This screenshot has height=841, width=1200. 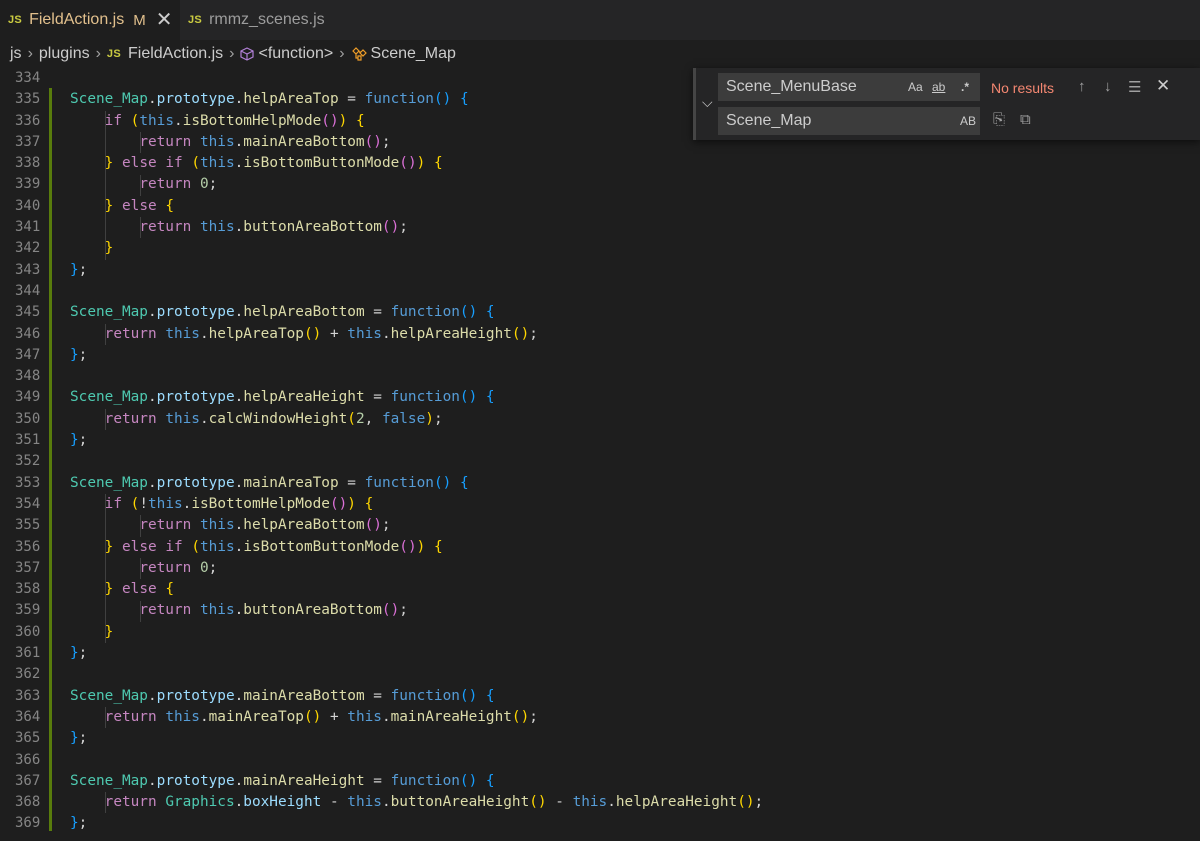 What do you see at coordinates (421, 546) in the screenshot?
I see `code-token: )` at bounding box center [421, 546].